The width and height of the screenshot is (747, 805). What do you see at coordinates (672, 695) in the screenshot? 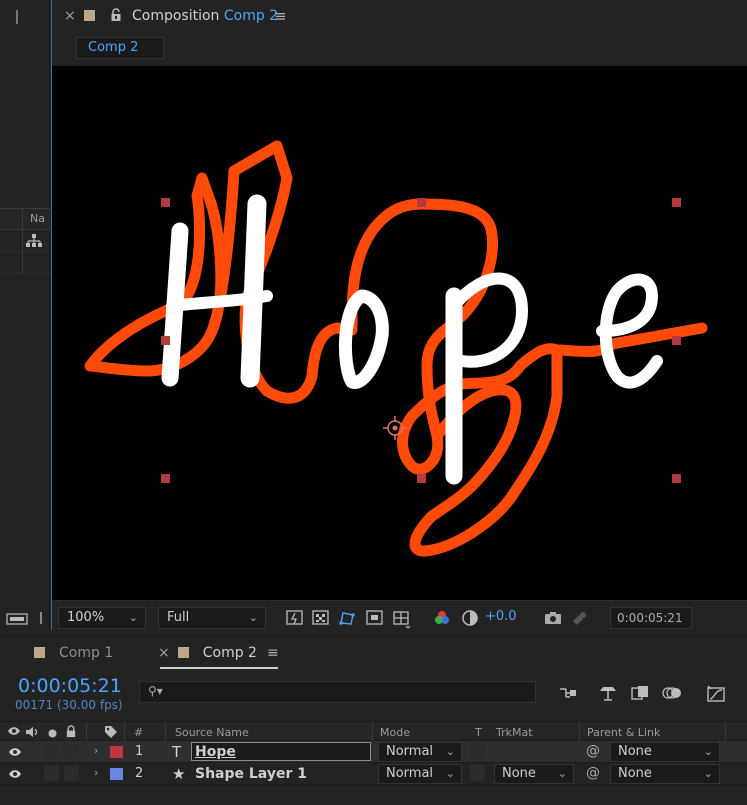
I see `motion-blur-icon` at bounding box center [672, 695].